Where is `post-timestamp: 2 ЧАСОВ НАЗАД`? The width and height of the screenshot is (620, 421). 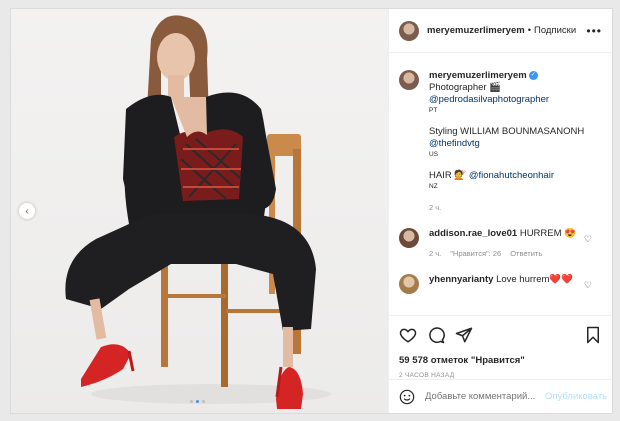 post-timestamp: 2 ЧАСОВ НАЗАД is located at coordinates (500, 375).